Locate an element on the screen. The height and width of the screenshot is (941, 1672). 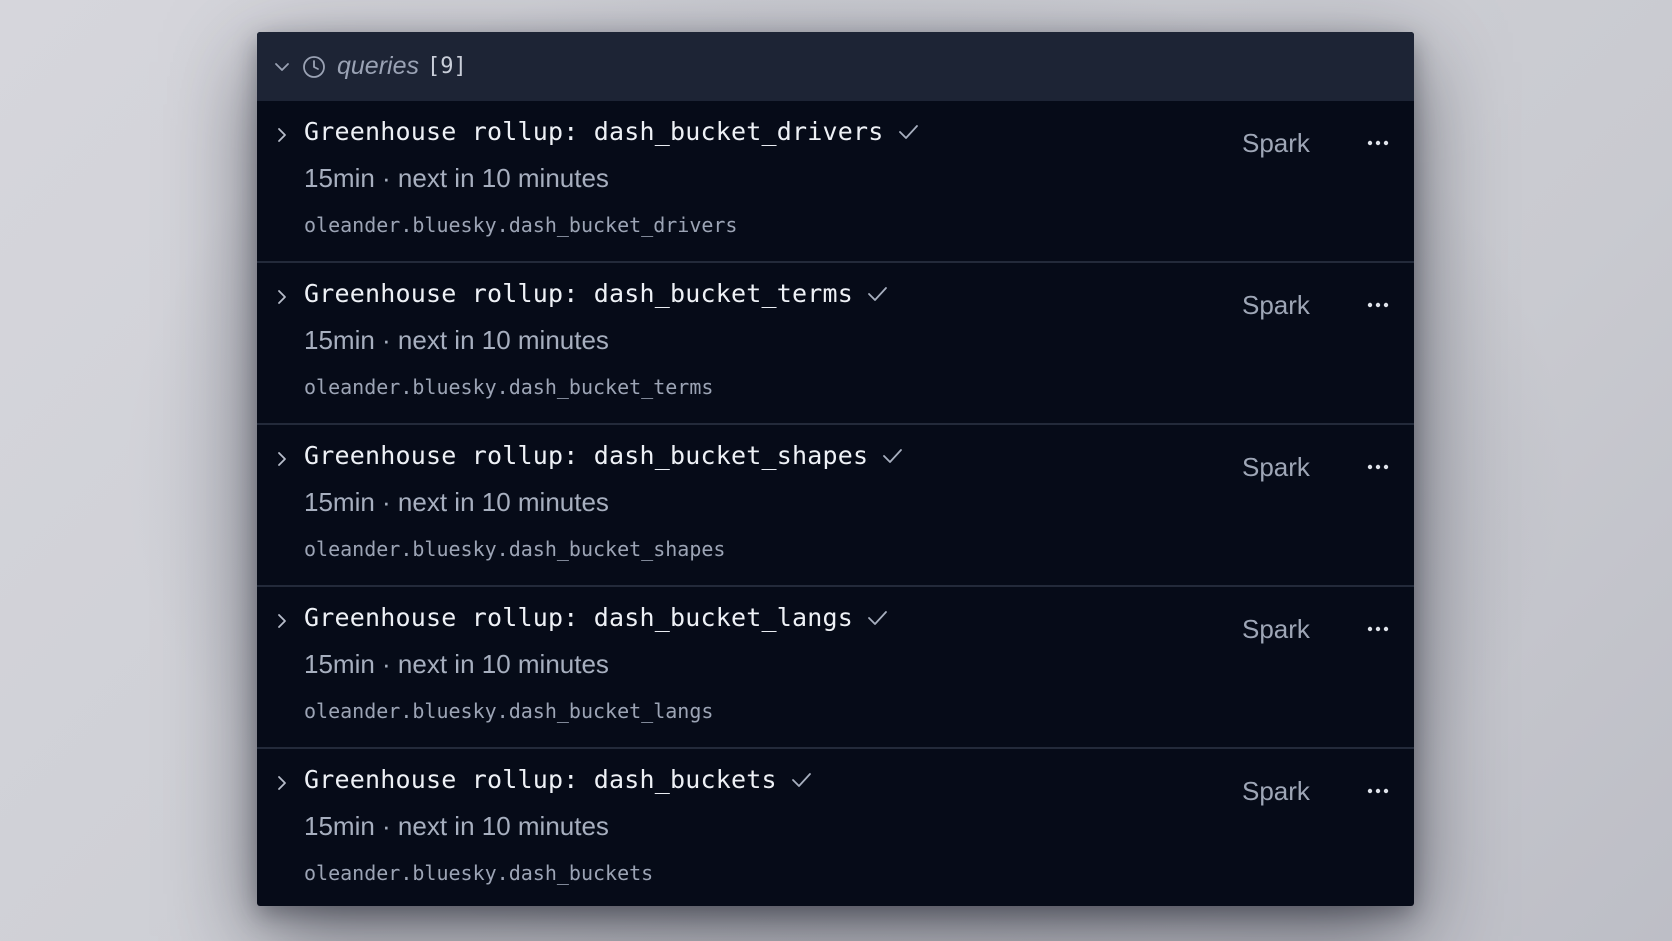
query-title: Greenhouse rollup: dash_bucket_terms is located at coordinates (578, 293).